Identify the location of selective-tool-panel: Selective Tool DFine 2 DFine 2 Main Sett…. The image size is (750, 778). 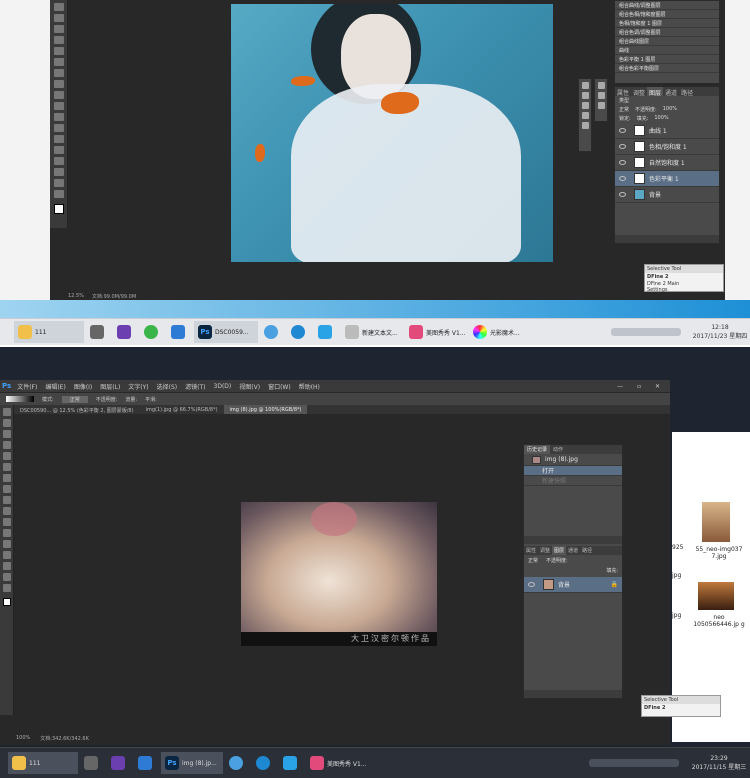
(684, 278).